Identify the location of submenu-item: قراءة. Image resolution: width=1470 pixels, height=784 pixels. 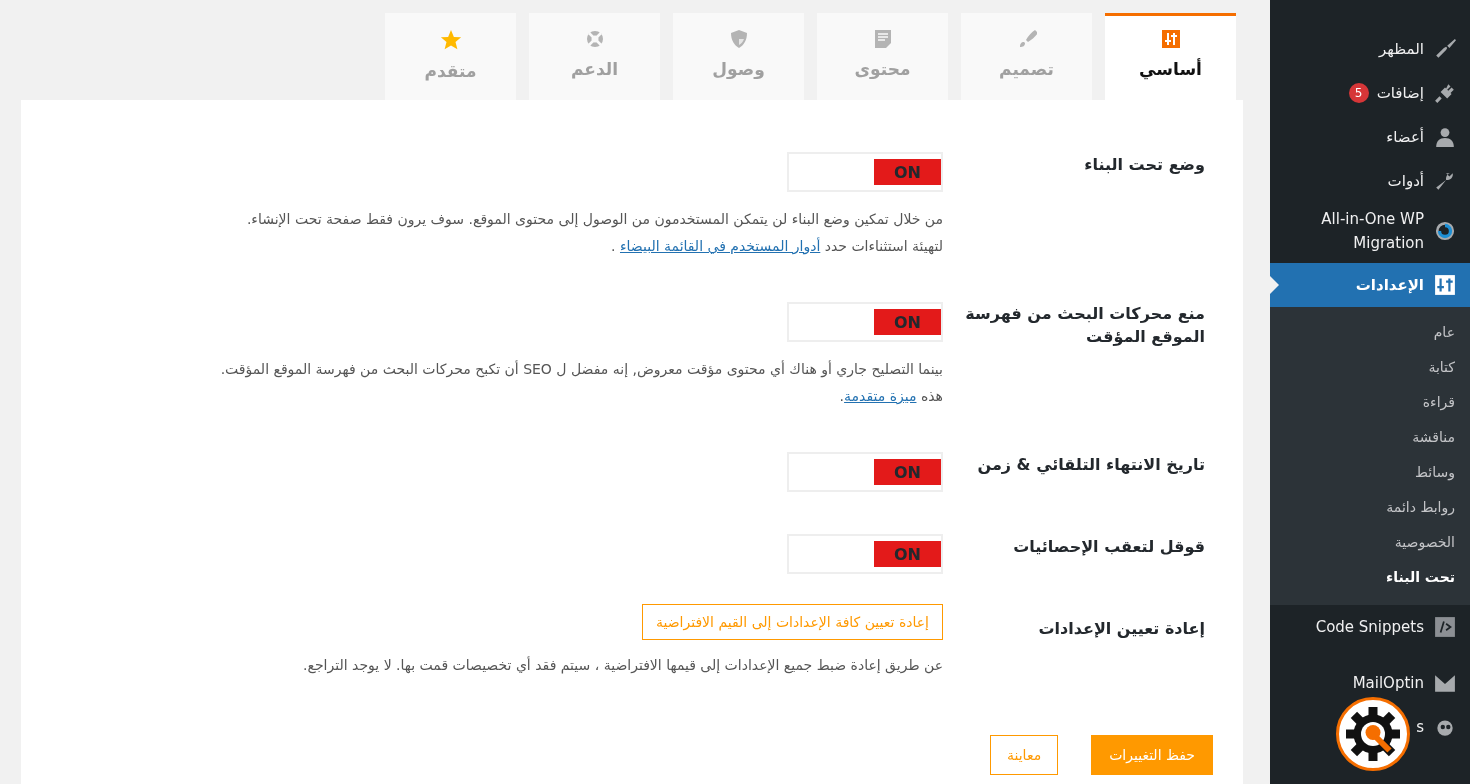
(1370, 402).